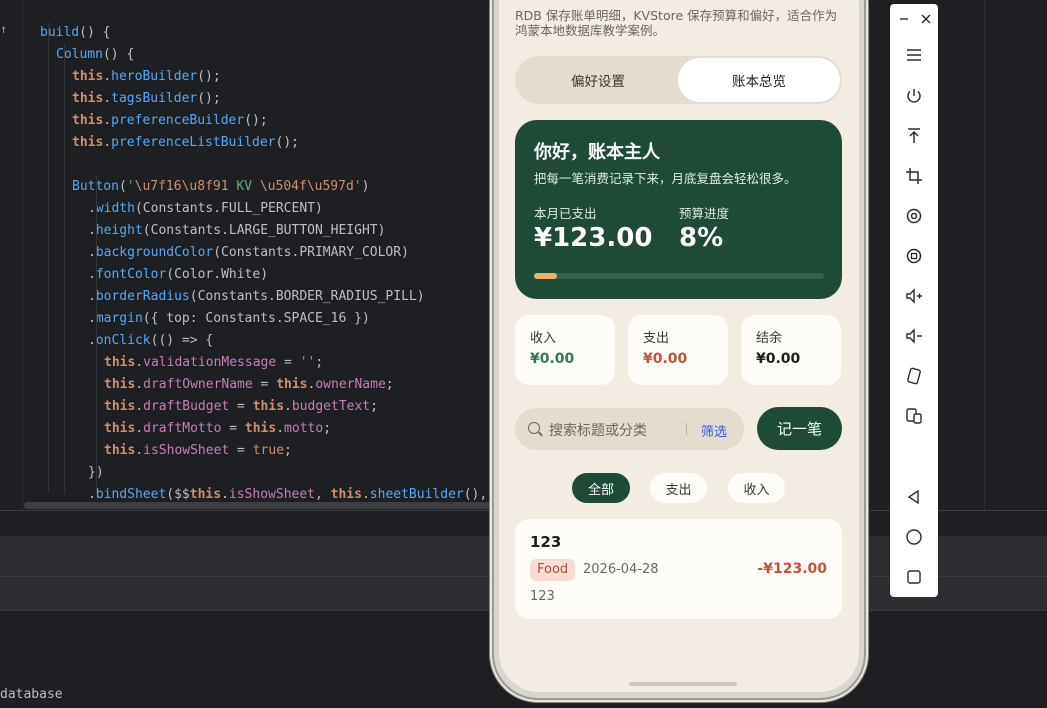 The image size is (1047, 708). What do you see at coordinates (241, 407) in the screenshot?
I see `code-line: this.draftBudget = this.budgetText;` at bounding box center [241, 407].